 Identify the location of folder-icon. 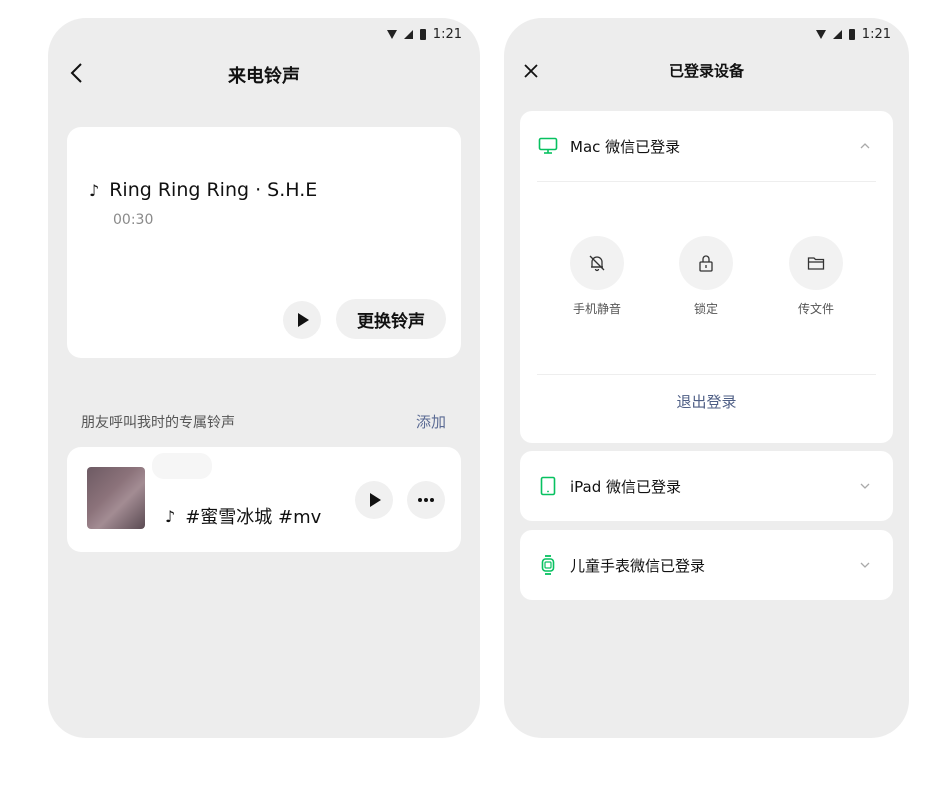
(816, 263).